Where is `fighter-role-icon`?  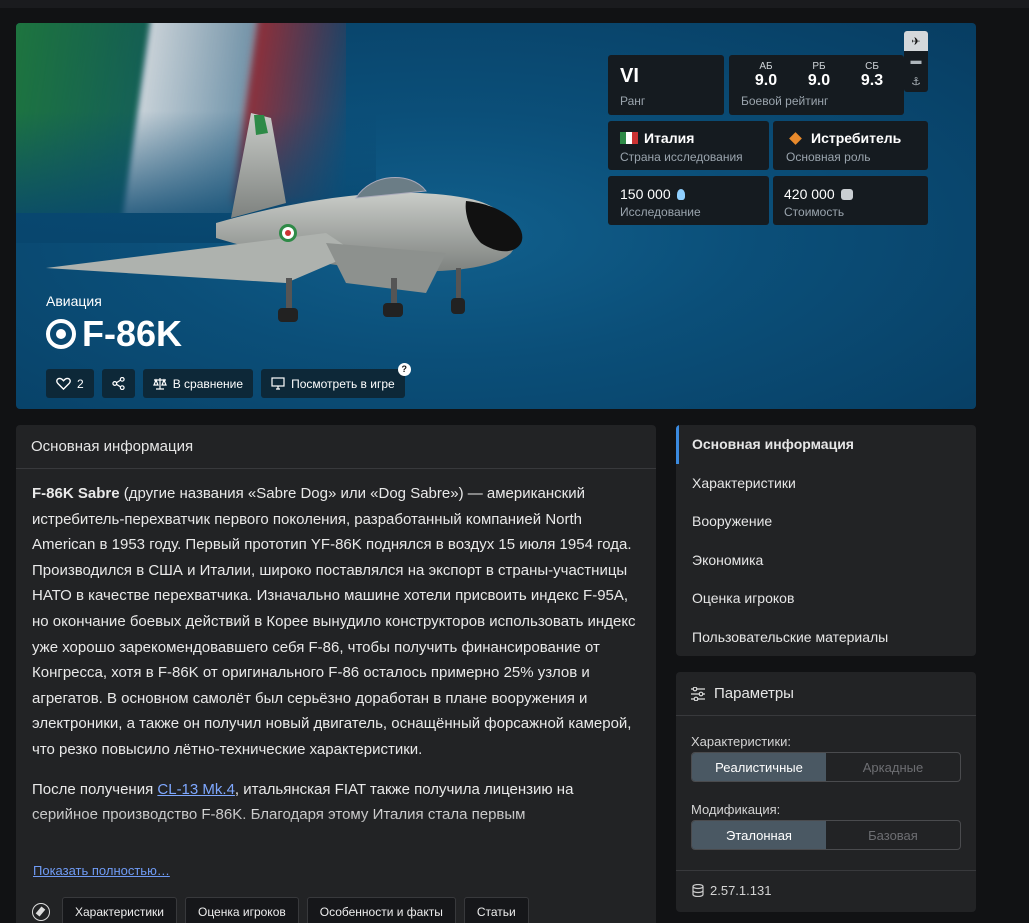 fighter-role-icon is located at coordinates (795, 138).